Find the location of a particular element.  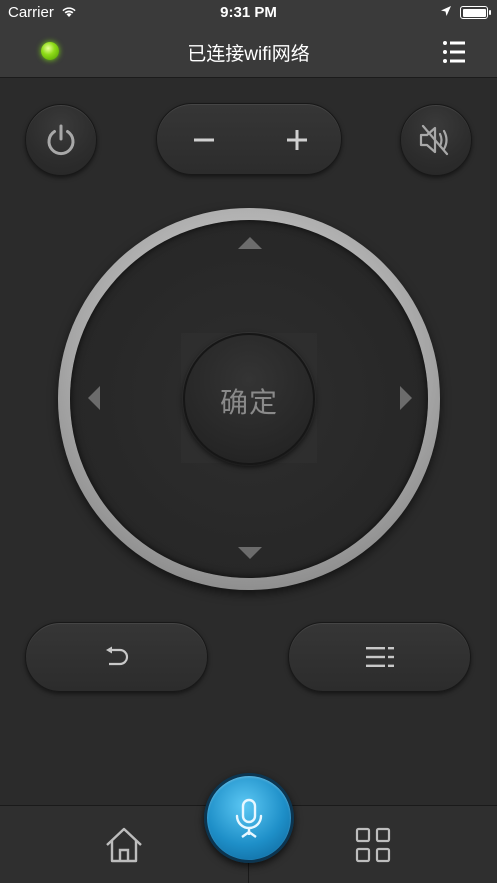

volume-up-button is located at coordinates (296, 140).